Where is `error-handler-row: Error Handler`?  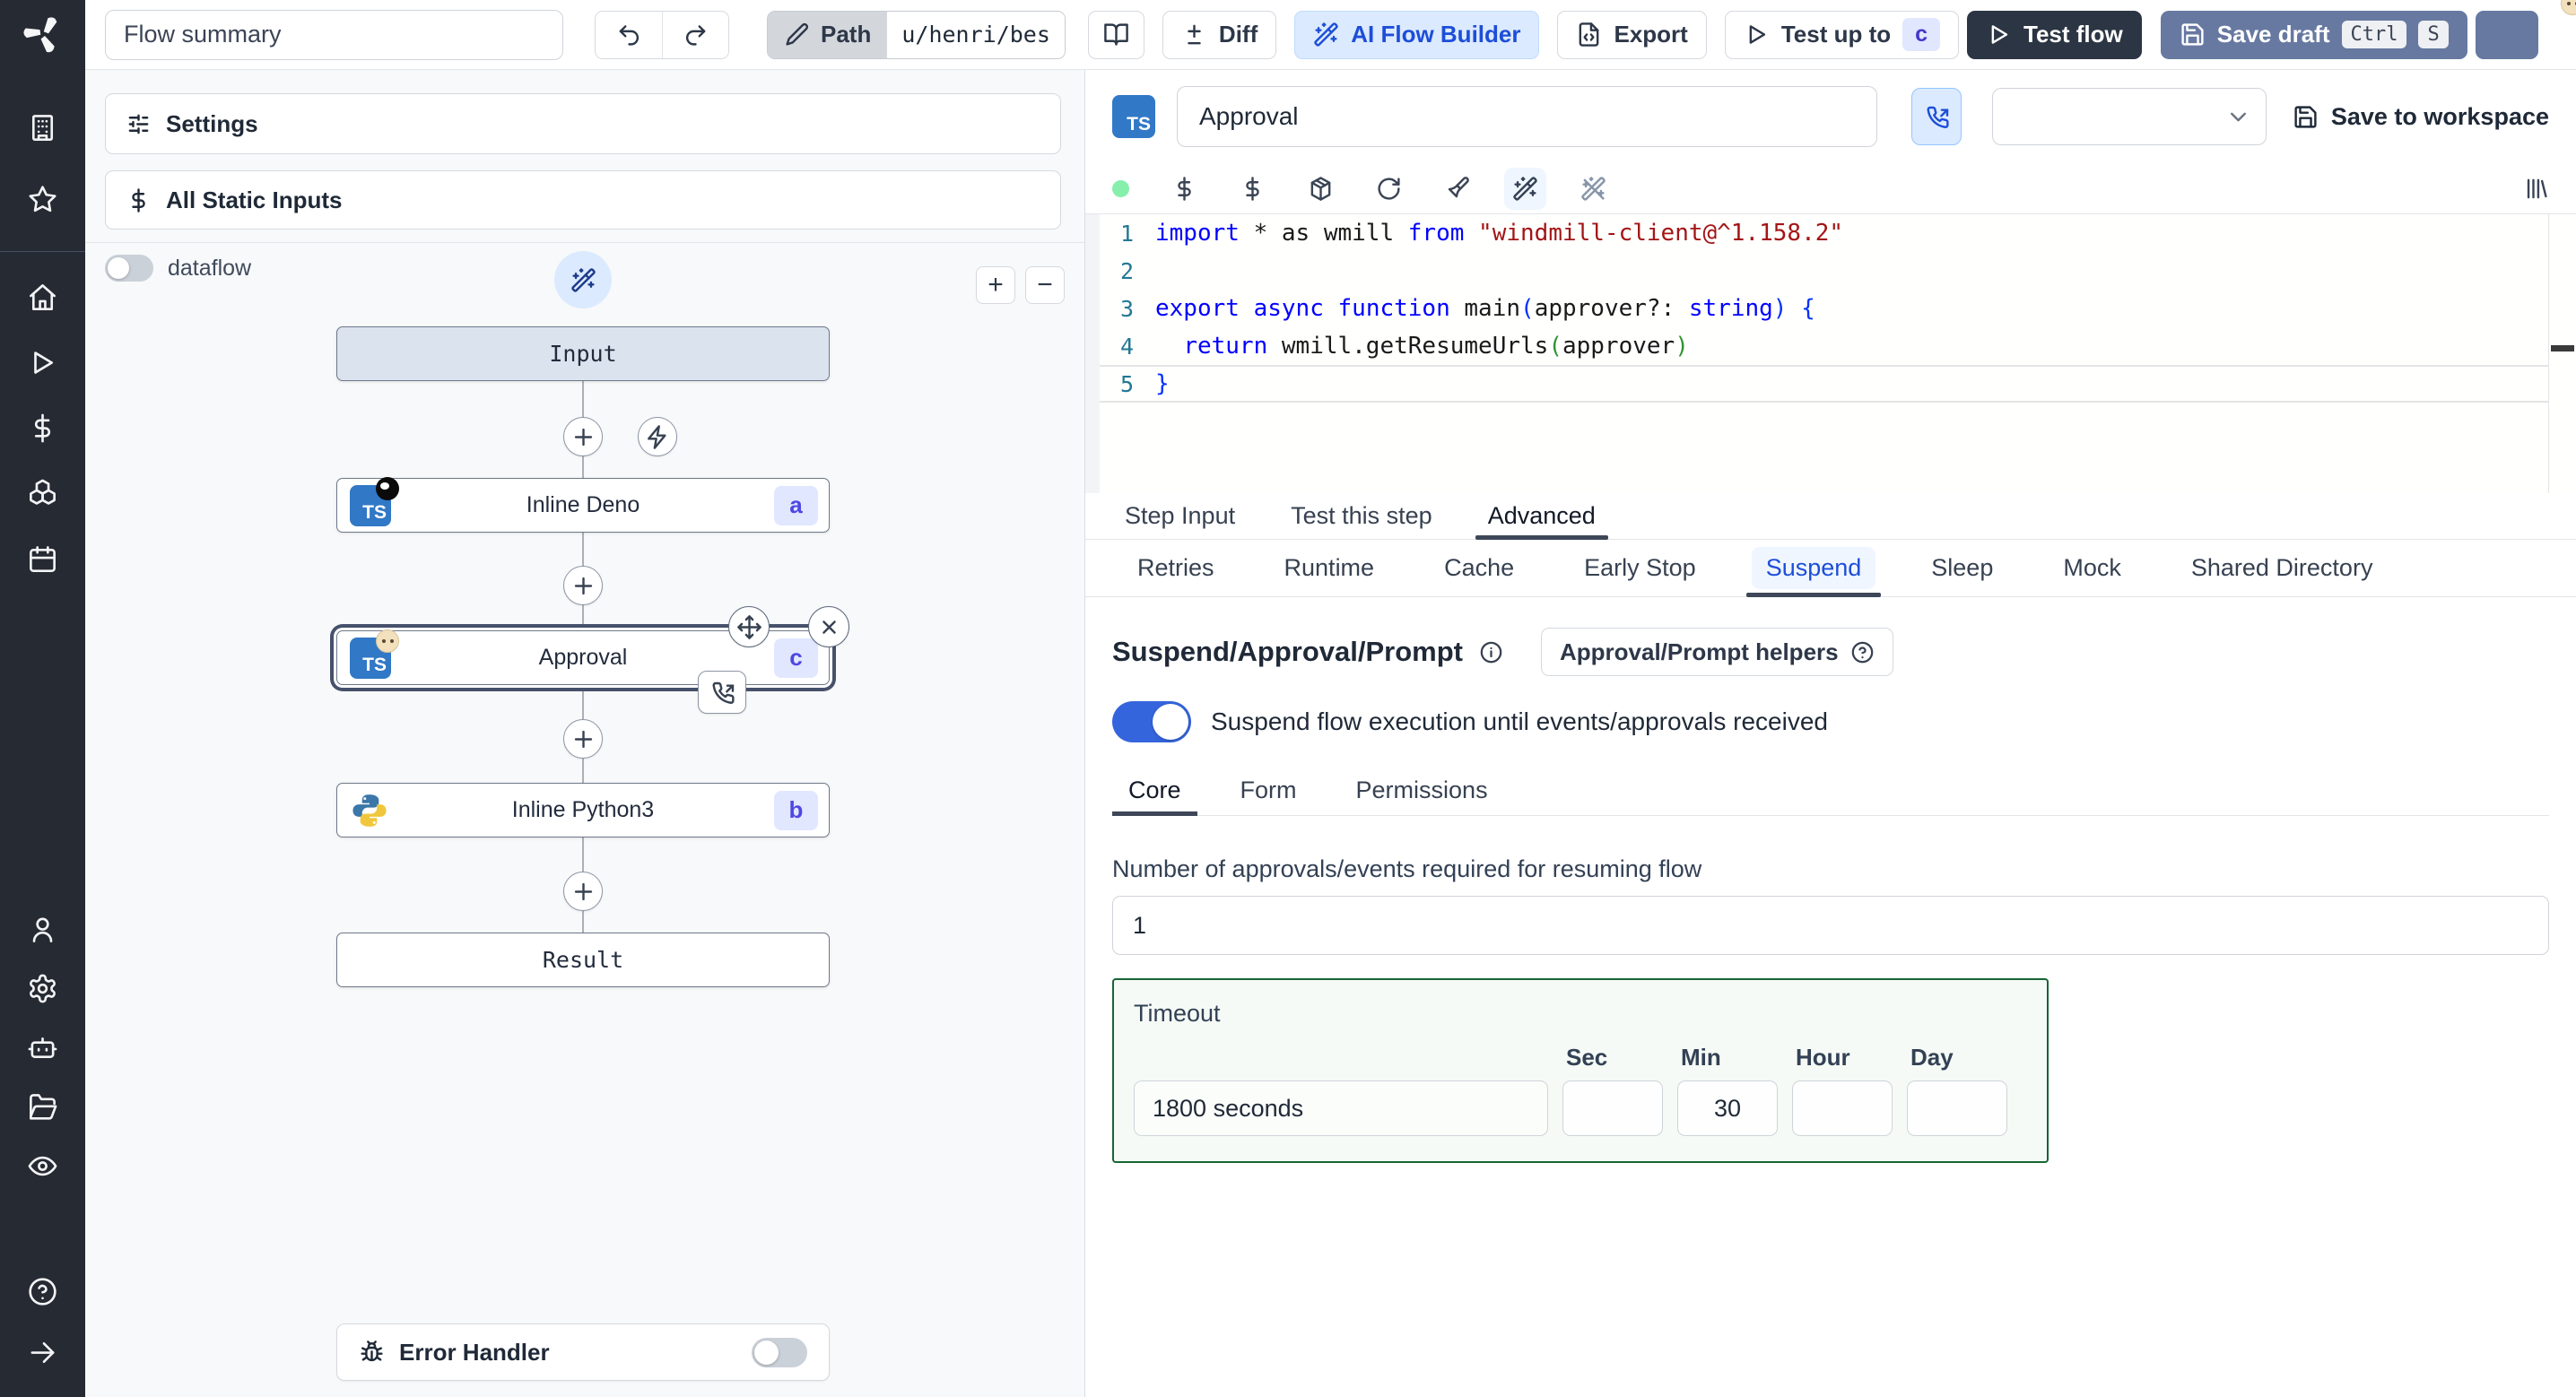 error-handler-row: Error Handler is located at coordinates (583, 1352).